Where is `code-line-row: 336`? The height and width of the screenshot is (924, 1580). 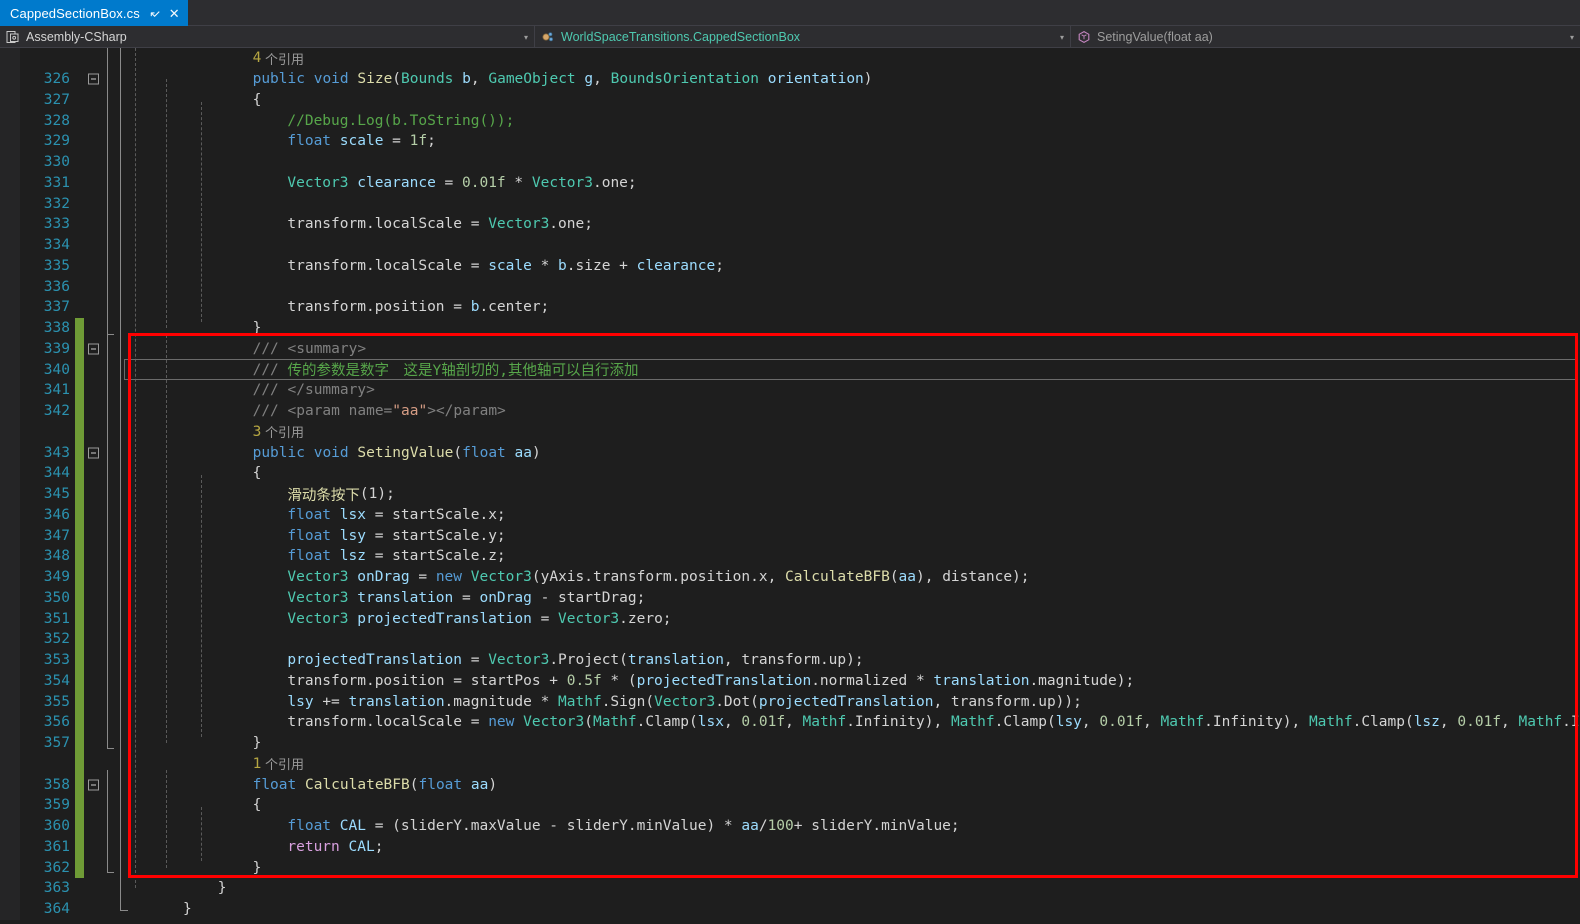 code-line-row: 336 is located at coordinates (790, 286).